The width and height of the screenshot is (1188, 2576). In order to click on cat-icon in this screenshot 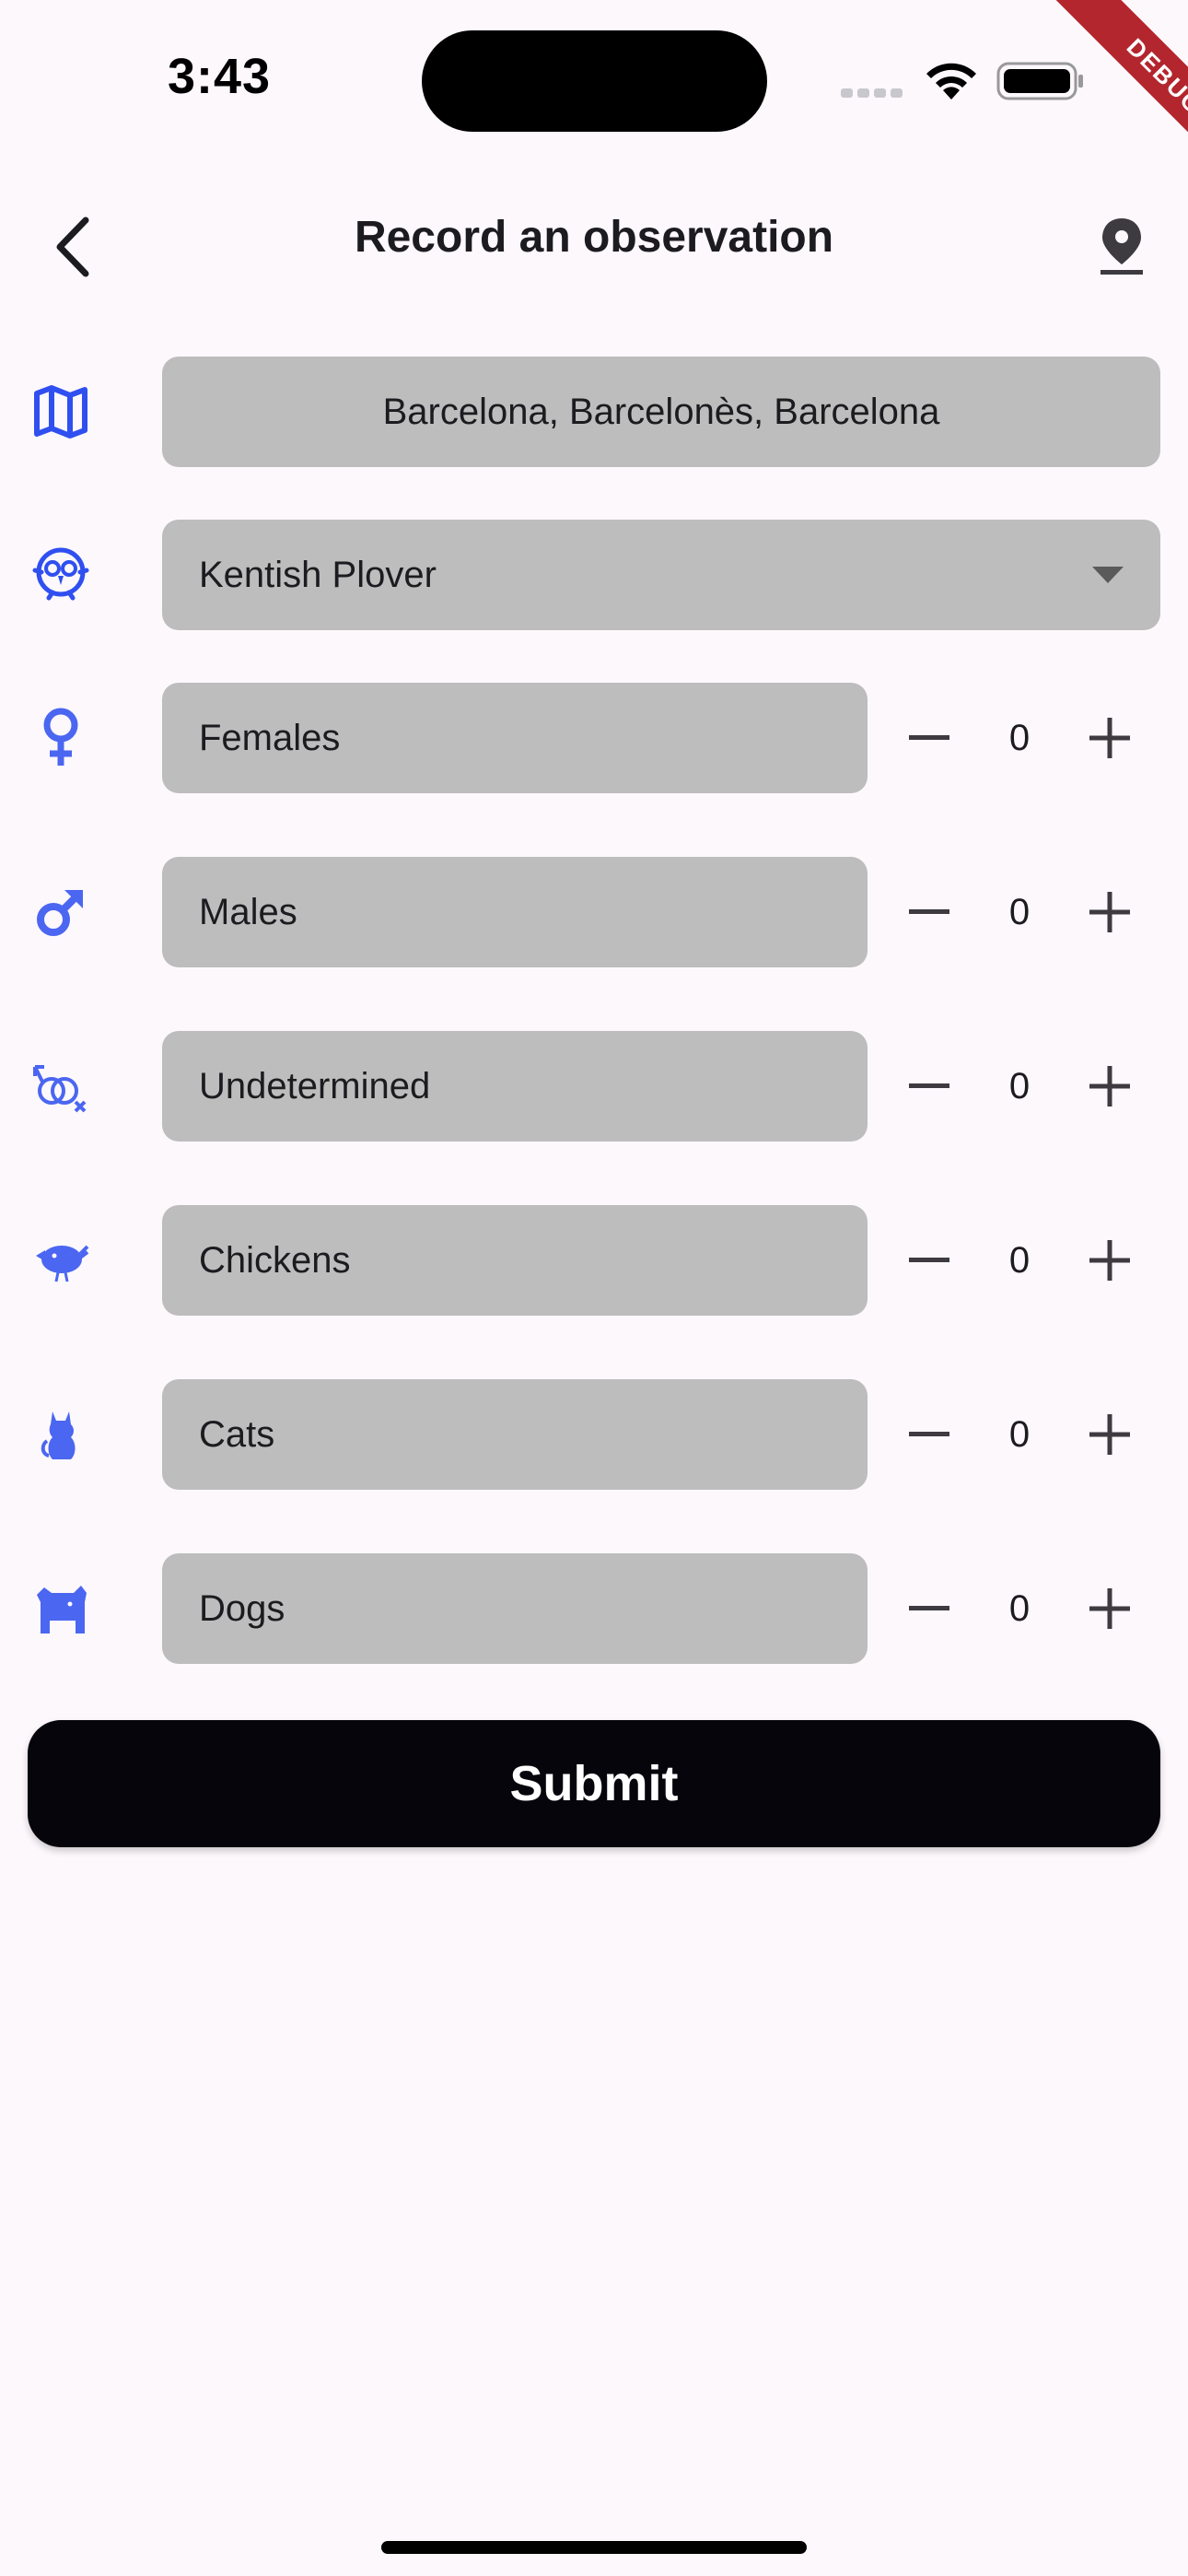, I will do `click(61, 1435)`.